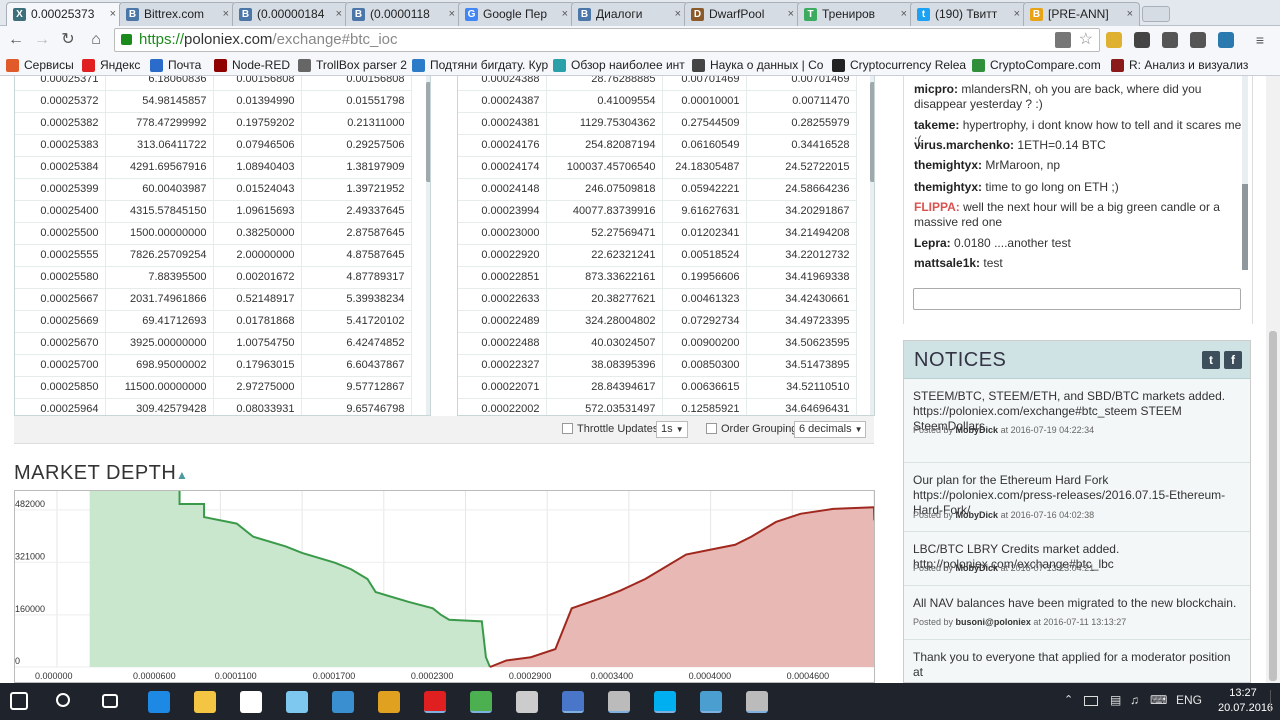 This screenshot has width=1280, height=720. I want to click on taskbar-clock: 13:27 20.07.2016, so click(1245, 701).